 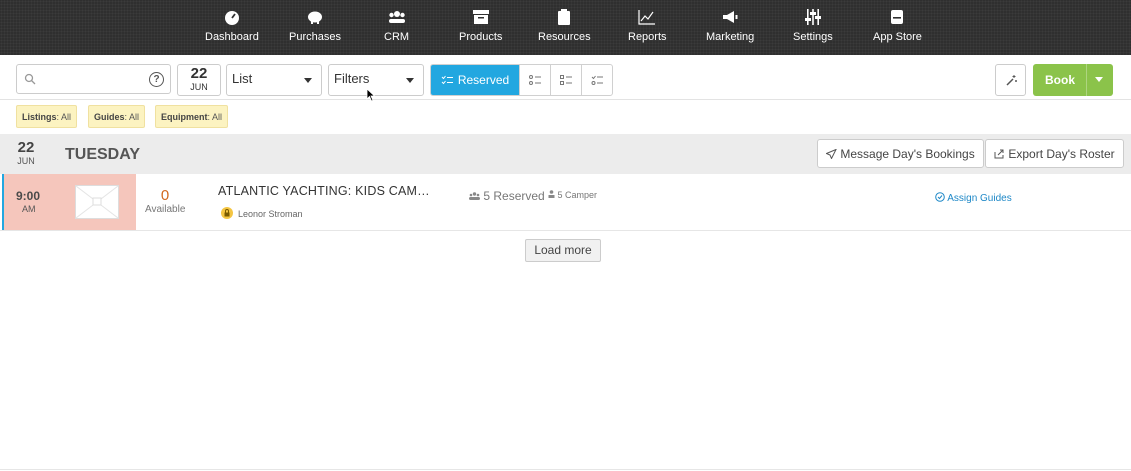 I want to click on mouse-cursor-icon, so click(x=371, y=95).